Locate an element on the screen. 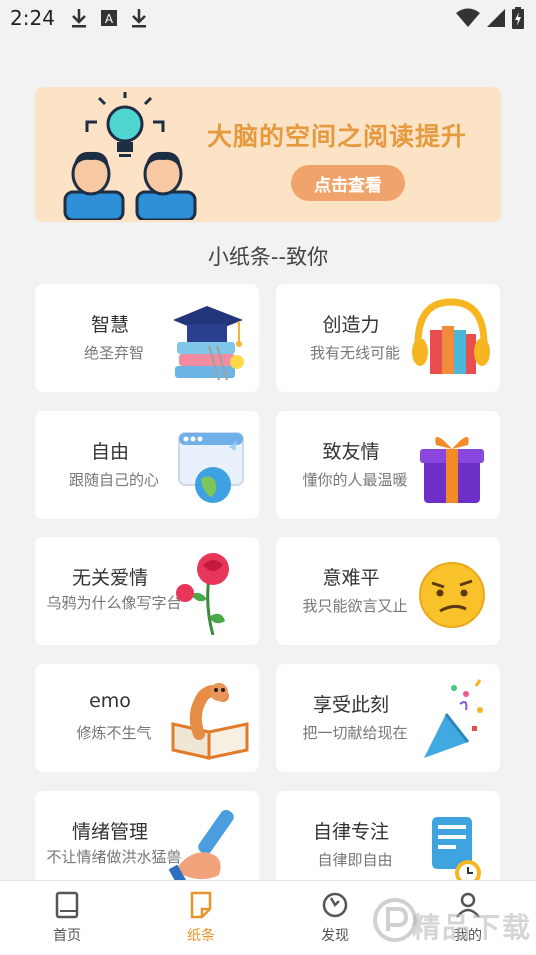  card-subtitle: 把一切献给现在 is located at coordinates (355, 733).